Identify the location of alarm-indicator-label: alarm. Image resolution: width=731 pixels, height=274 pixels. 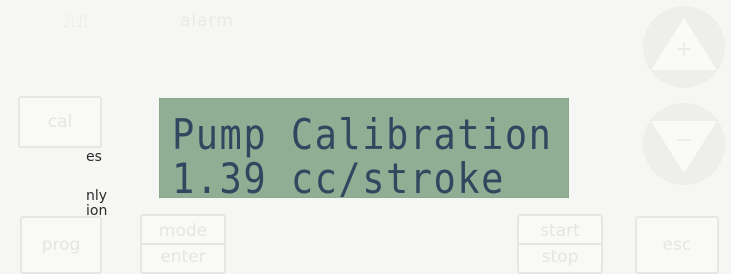
(207, 21).